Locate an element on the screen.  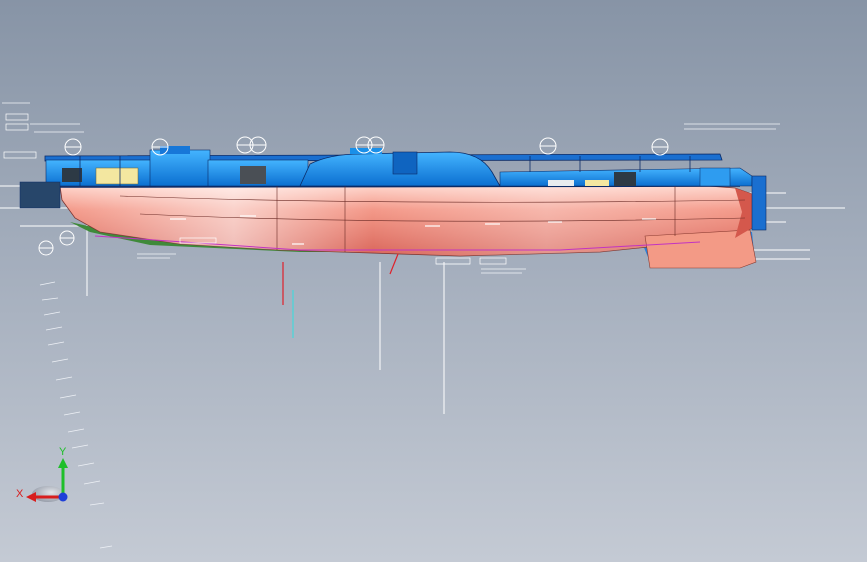
white-panel-aft is located at coordinates (561, 183).